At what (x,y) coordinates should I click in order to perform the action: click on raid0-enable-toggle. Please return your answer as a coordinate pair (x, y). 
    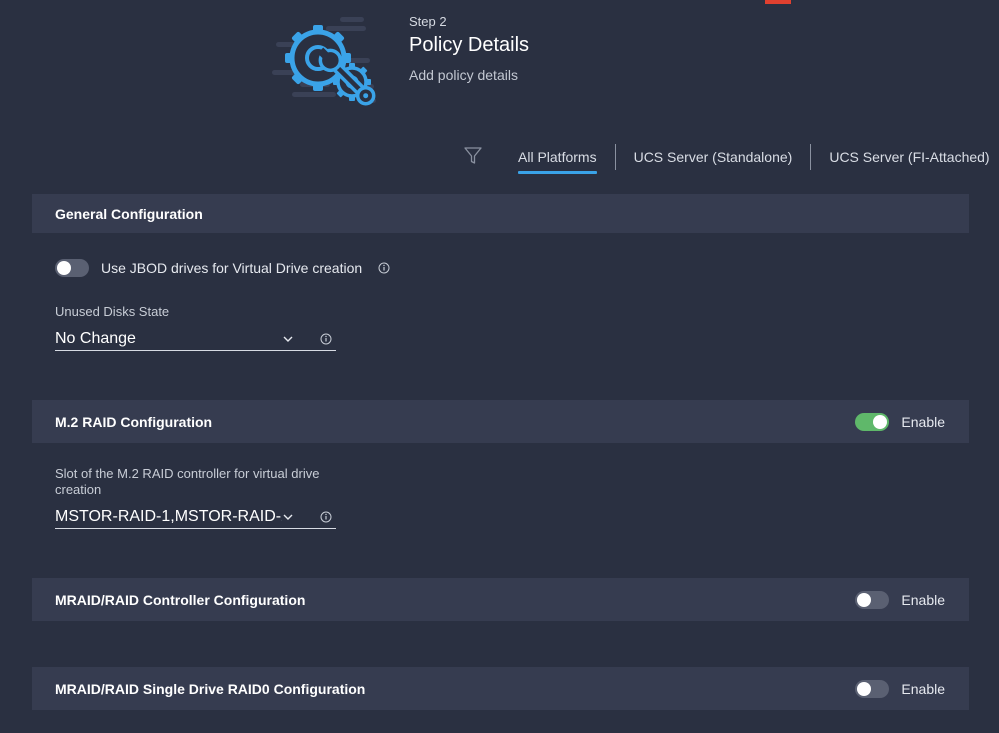
    Looking at the image, I should click on (872, 688).